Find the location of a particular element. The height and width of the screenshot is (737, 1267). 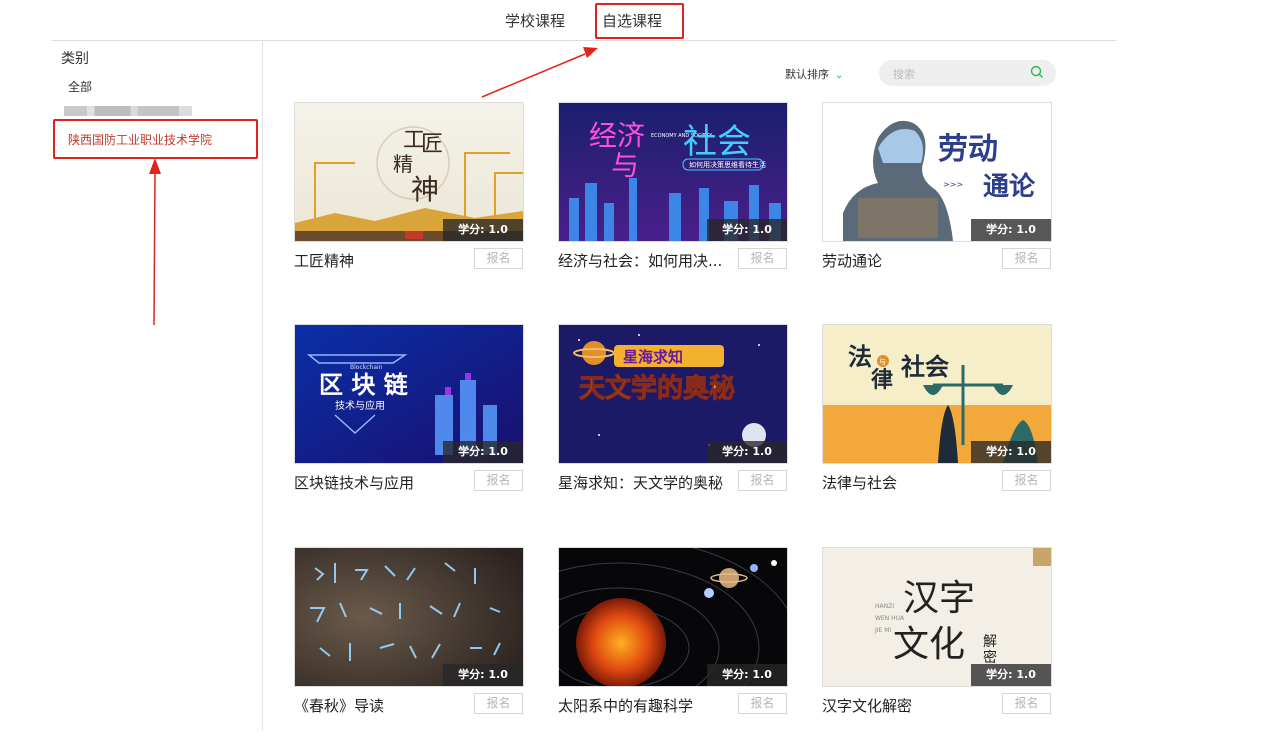

course-card: 星海求知 天文学的奥秘 学分: 1.0 星海求知：天文学的奥秘 报名 is located at coordinates (673, 419).